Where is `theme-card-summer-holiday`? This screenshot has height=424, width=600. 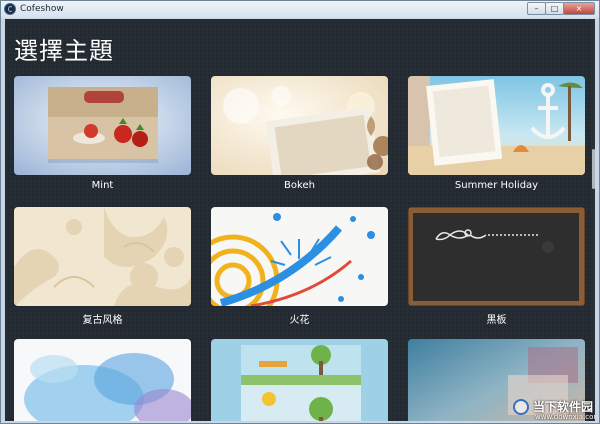 theme-card-summer-holiday is located at coordinates (496, 125).